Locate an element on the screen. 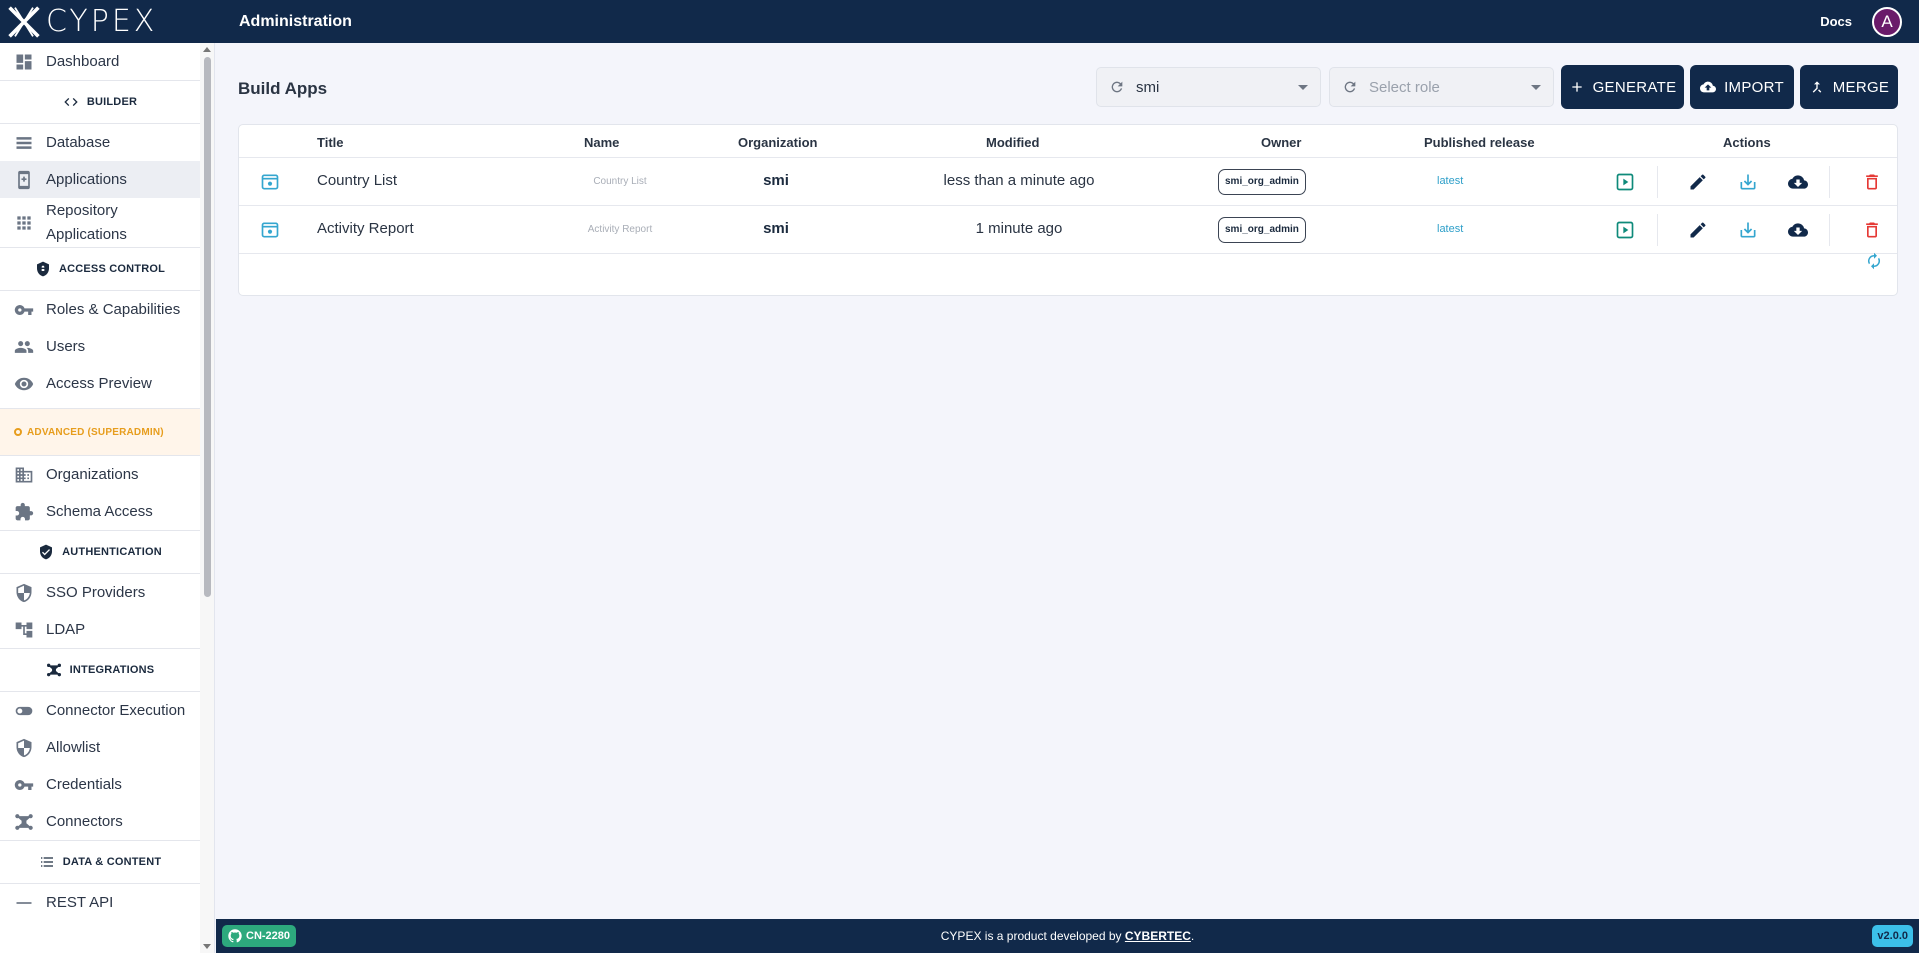  sidebar-item-label: Repository Applications is located at coordinates (86, 222).